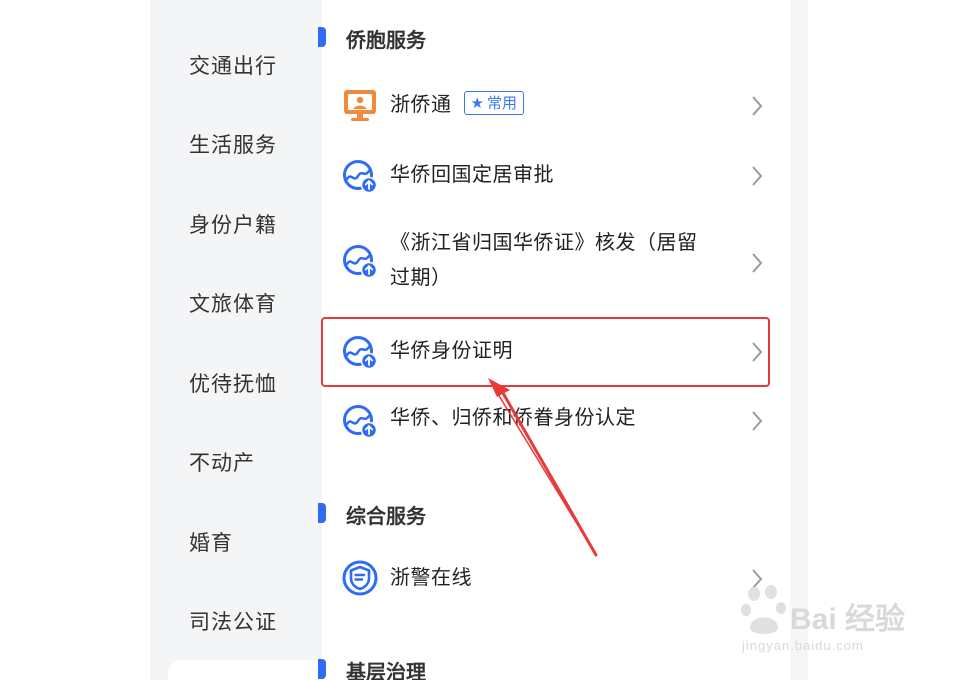 Image resolution: width=960 pixels, height=680 pixels. I want to click on service-row-identity-recognition: 华侨、归侨和侨眷身份认定, so click(556, 420).